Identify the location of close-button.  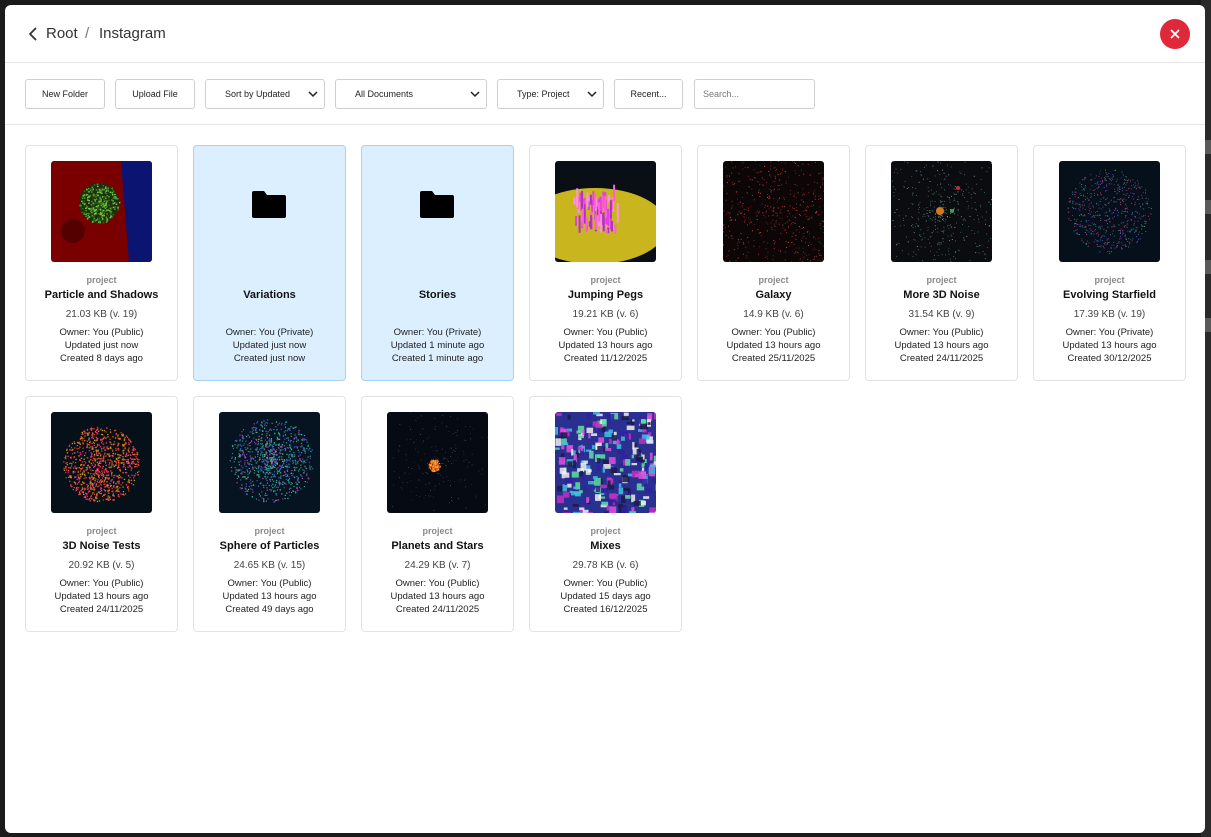
(1175, 34).